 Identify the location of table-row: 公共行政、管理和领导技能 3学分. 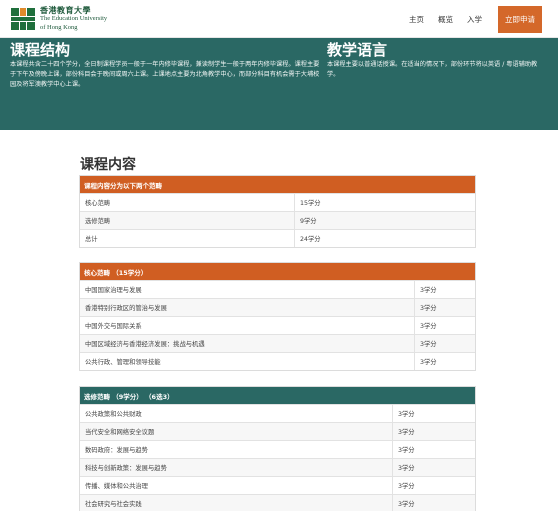
(277, 361).